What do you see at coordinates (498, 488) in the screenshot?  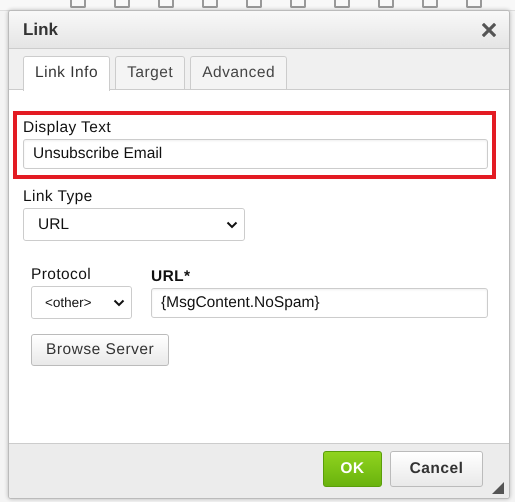 I see `resize-grip-icon` at bounding box center [498, 488].